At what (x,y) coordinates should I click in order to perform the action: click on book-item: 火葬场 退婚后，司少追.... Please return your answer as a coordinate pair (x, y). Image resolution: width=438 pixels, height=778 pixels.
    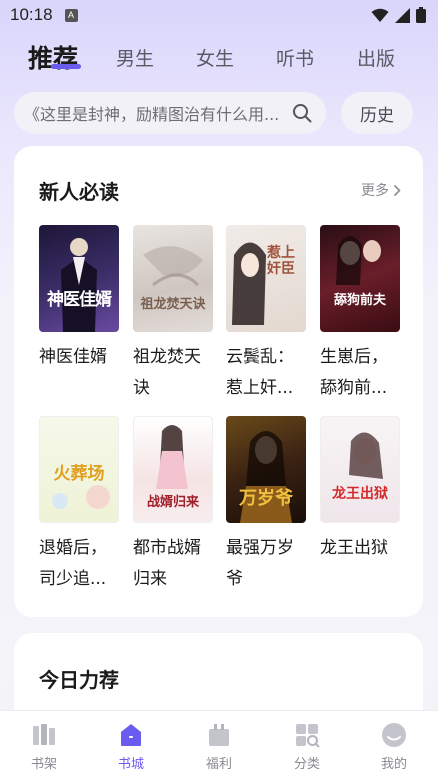
    Looking at the image, I should click on (79, 505).